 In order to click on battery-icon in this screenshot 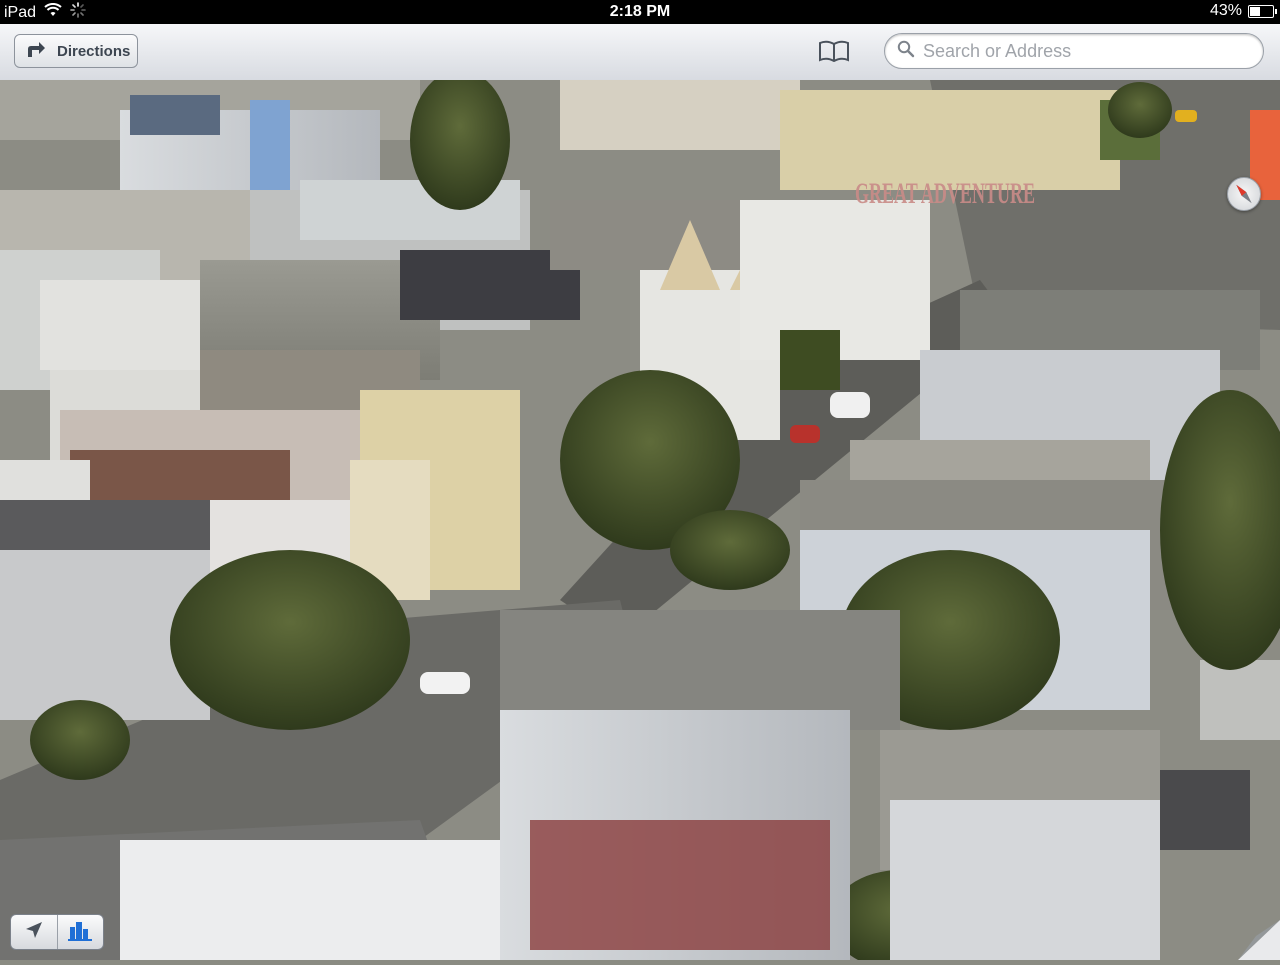, I will do `click(1262, 11)`.